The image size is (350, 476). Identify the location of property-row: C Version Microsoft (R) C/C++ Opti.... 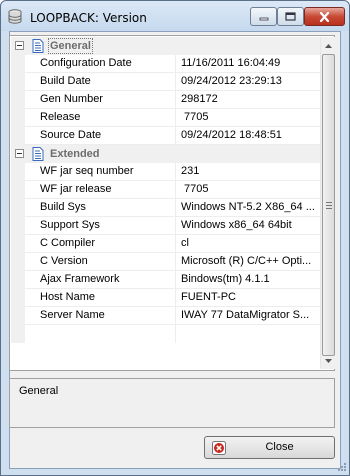
(165, 262).